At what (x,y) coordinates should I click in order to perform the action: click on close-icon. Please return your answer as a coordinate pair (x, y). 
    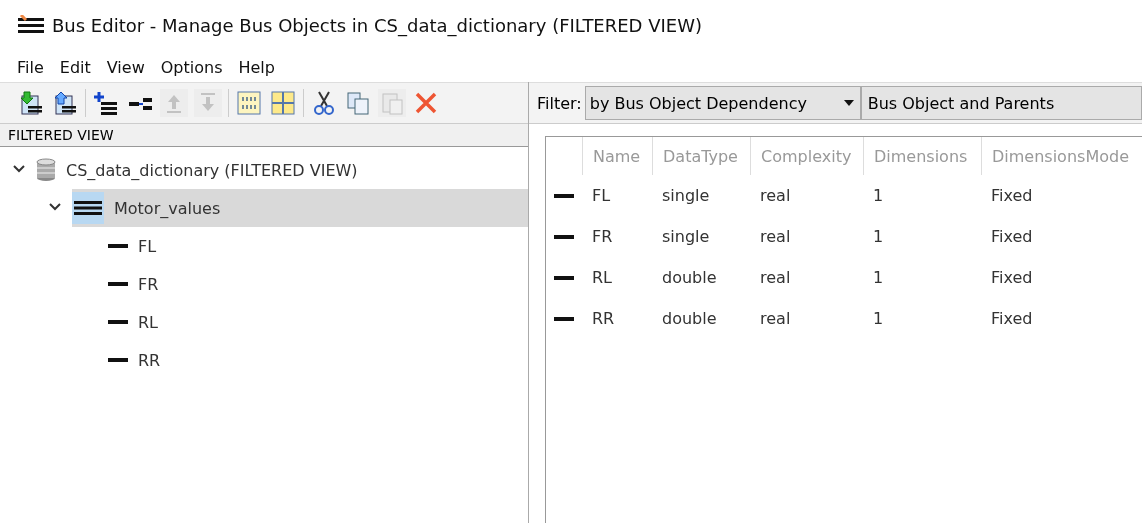
    Looking at the image, I should click on (426, 103).